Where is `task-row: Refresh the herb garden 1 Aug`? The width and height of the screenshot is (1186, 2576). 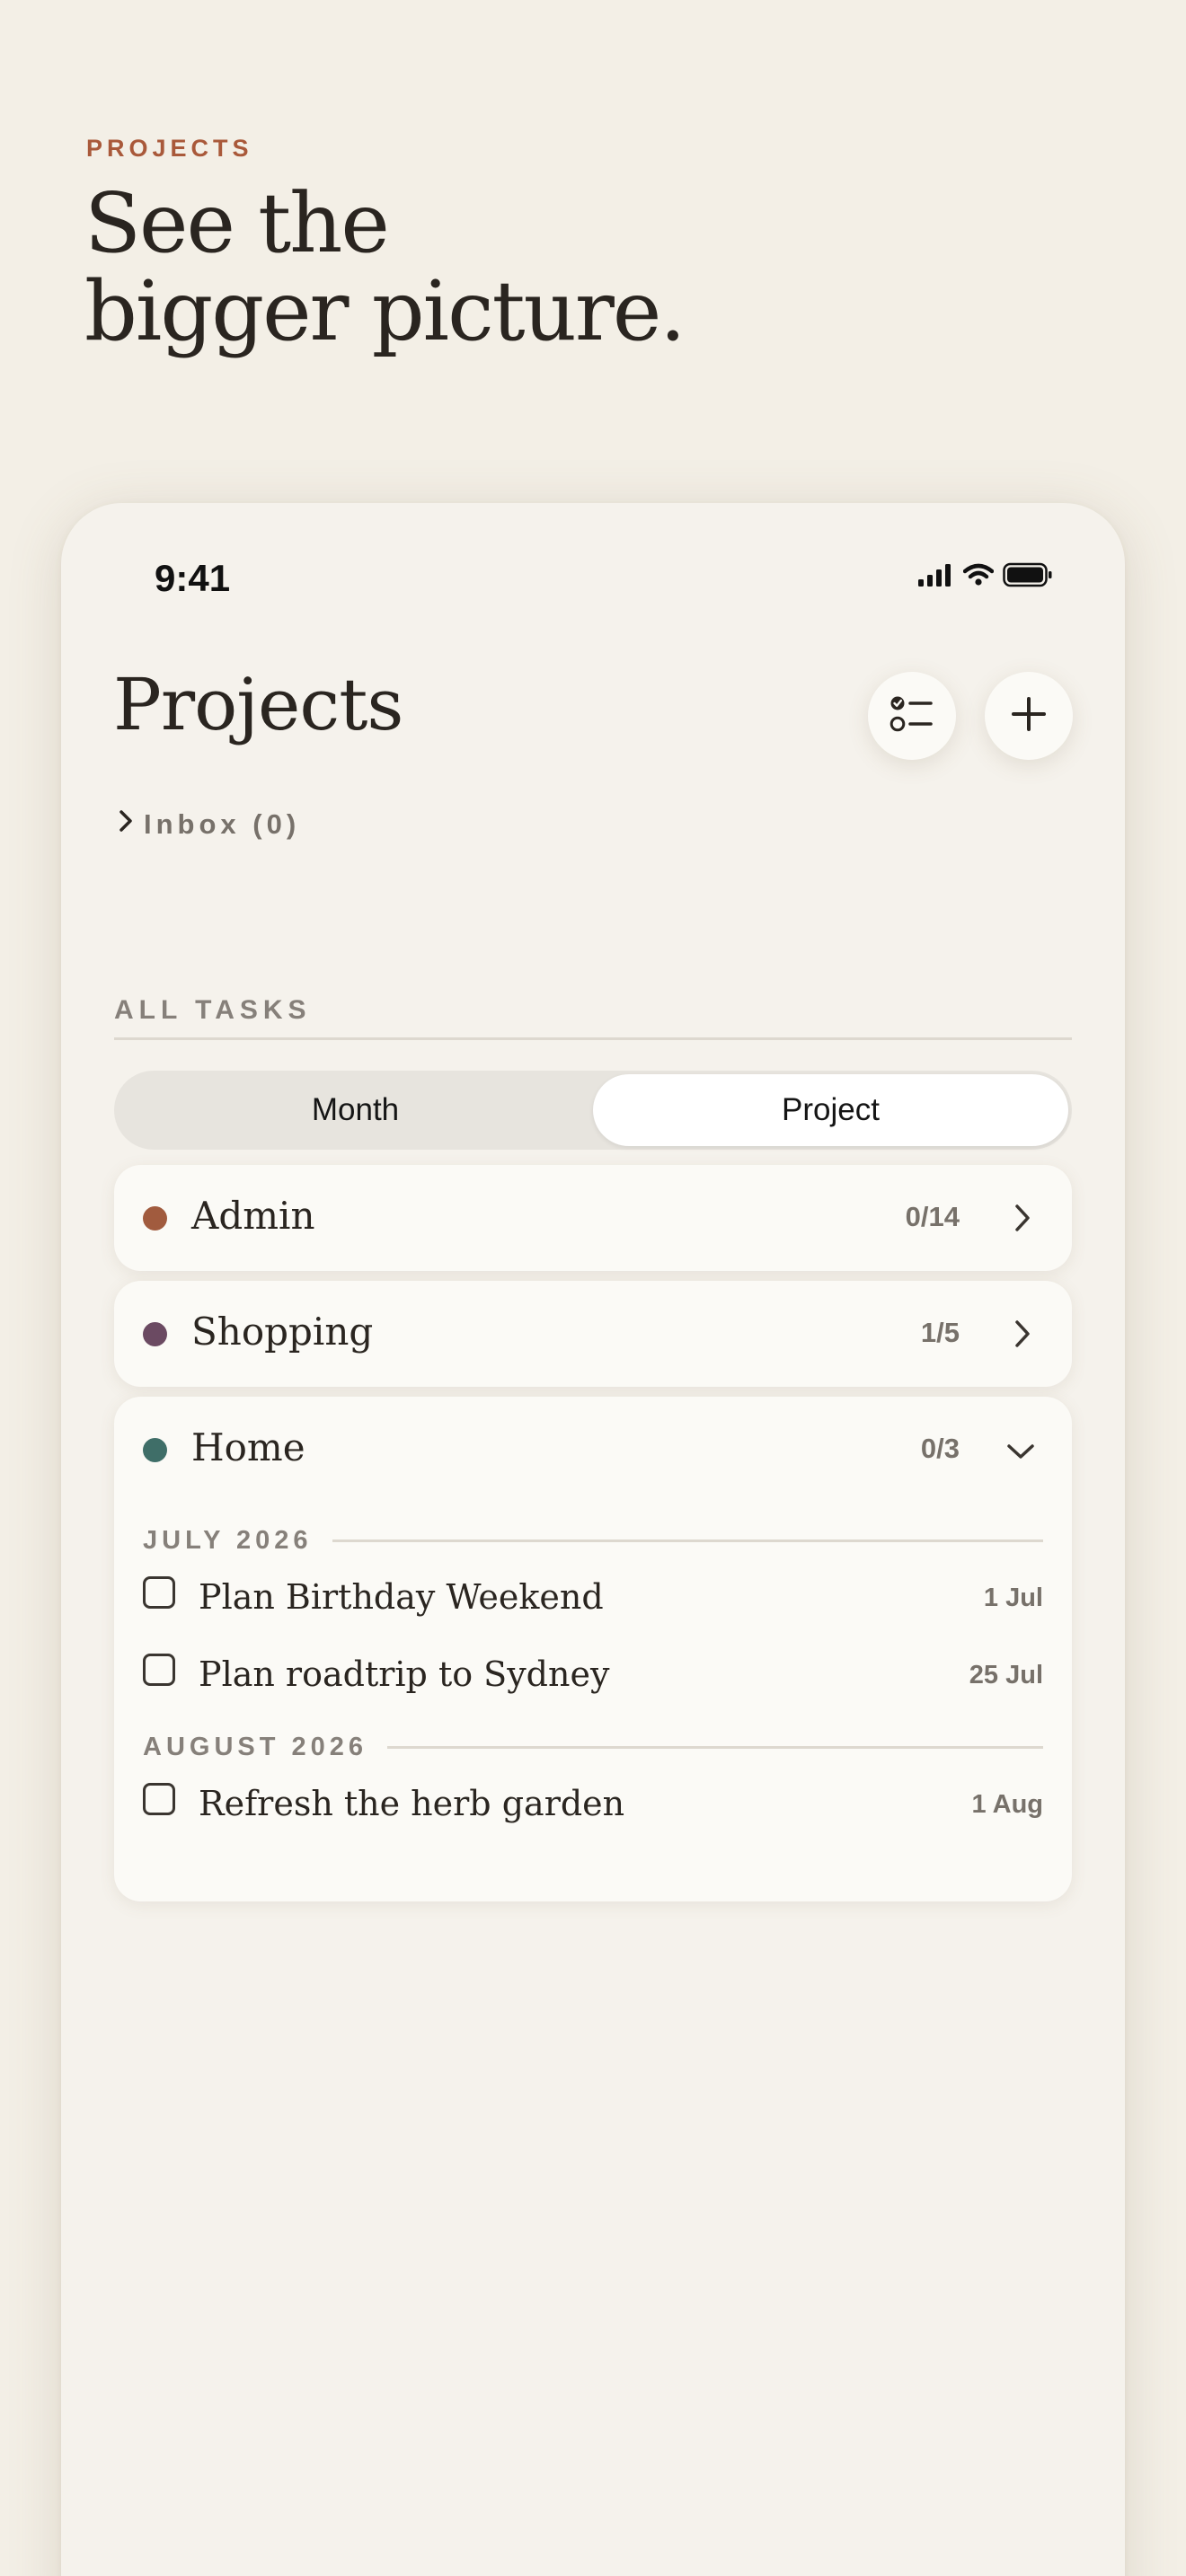 task-row: Refresh the herb garden 1 Aug is located at coordinates (593, 1803).